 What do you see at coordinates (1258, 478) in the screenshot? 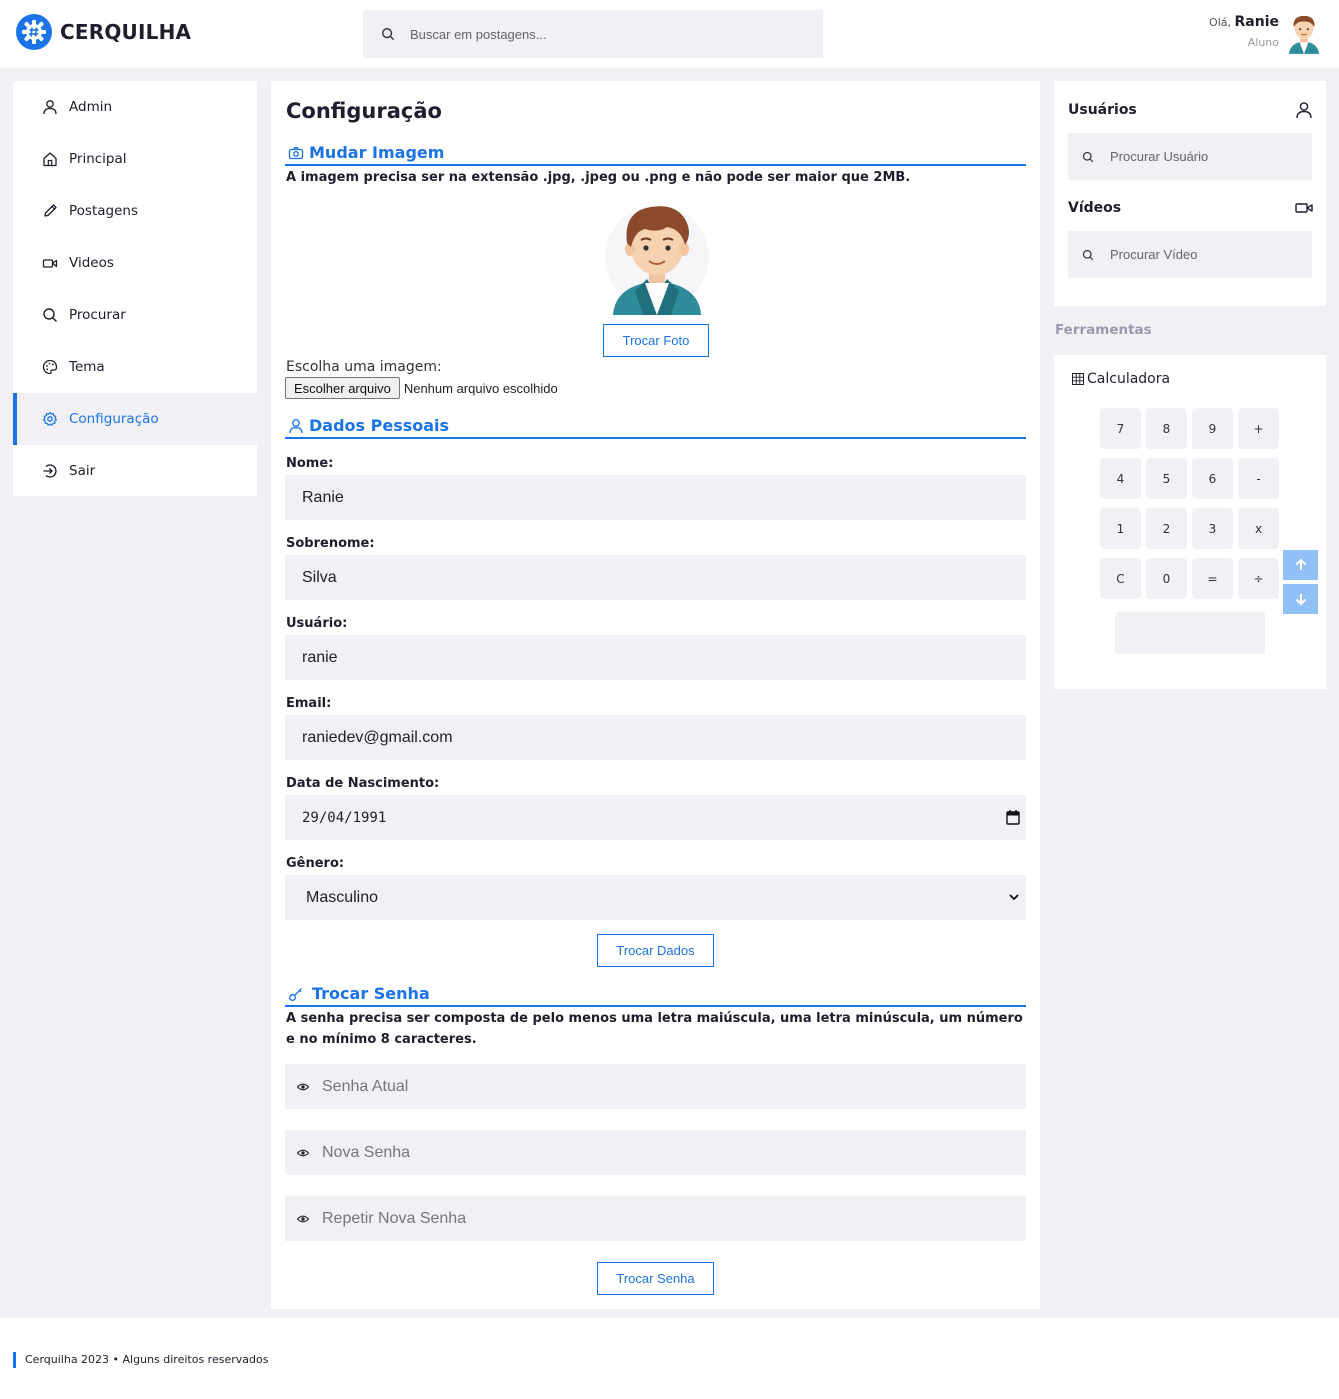
I see `calc-key-minus: -` at bounding box center [1258, 478].